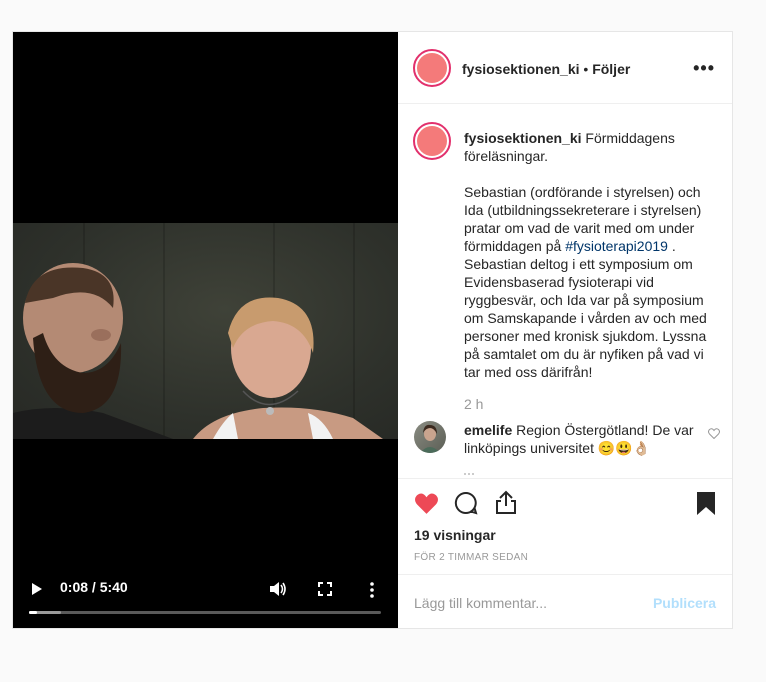 This screenshot has height=682, width=766. Describe the element at coordinates (565, 601) in the screenshot. I see `add-comment-bar: Lägg till kommentar... Publicera` at that location.